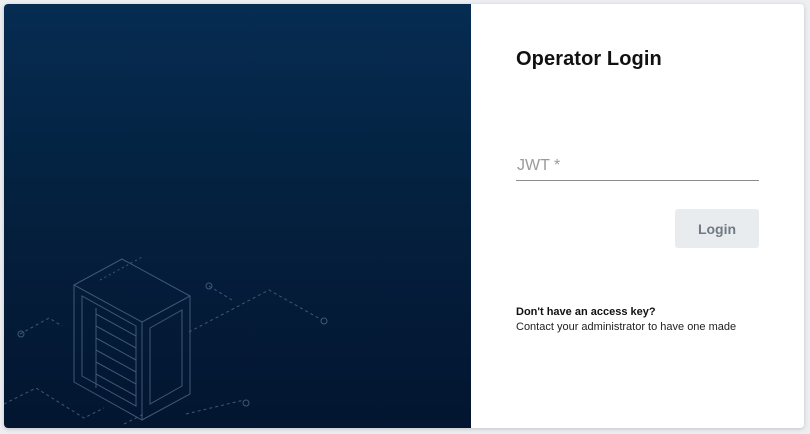 This screenshot has width=810, height=434. I want to click on page-title: Operator Login, so click(589, 59).